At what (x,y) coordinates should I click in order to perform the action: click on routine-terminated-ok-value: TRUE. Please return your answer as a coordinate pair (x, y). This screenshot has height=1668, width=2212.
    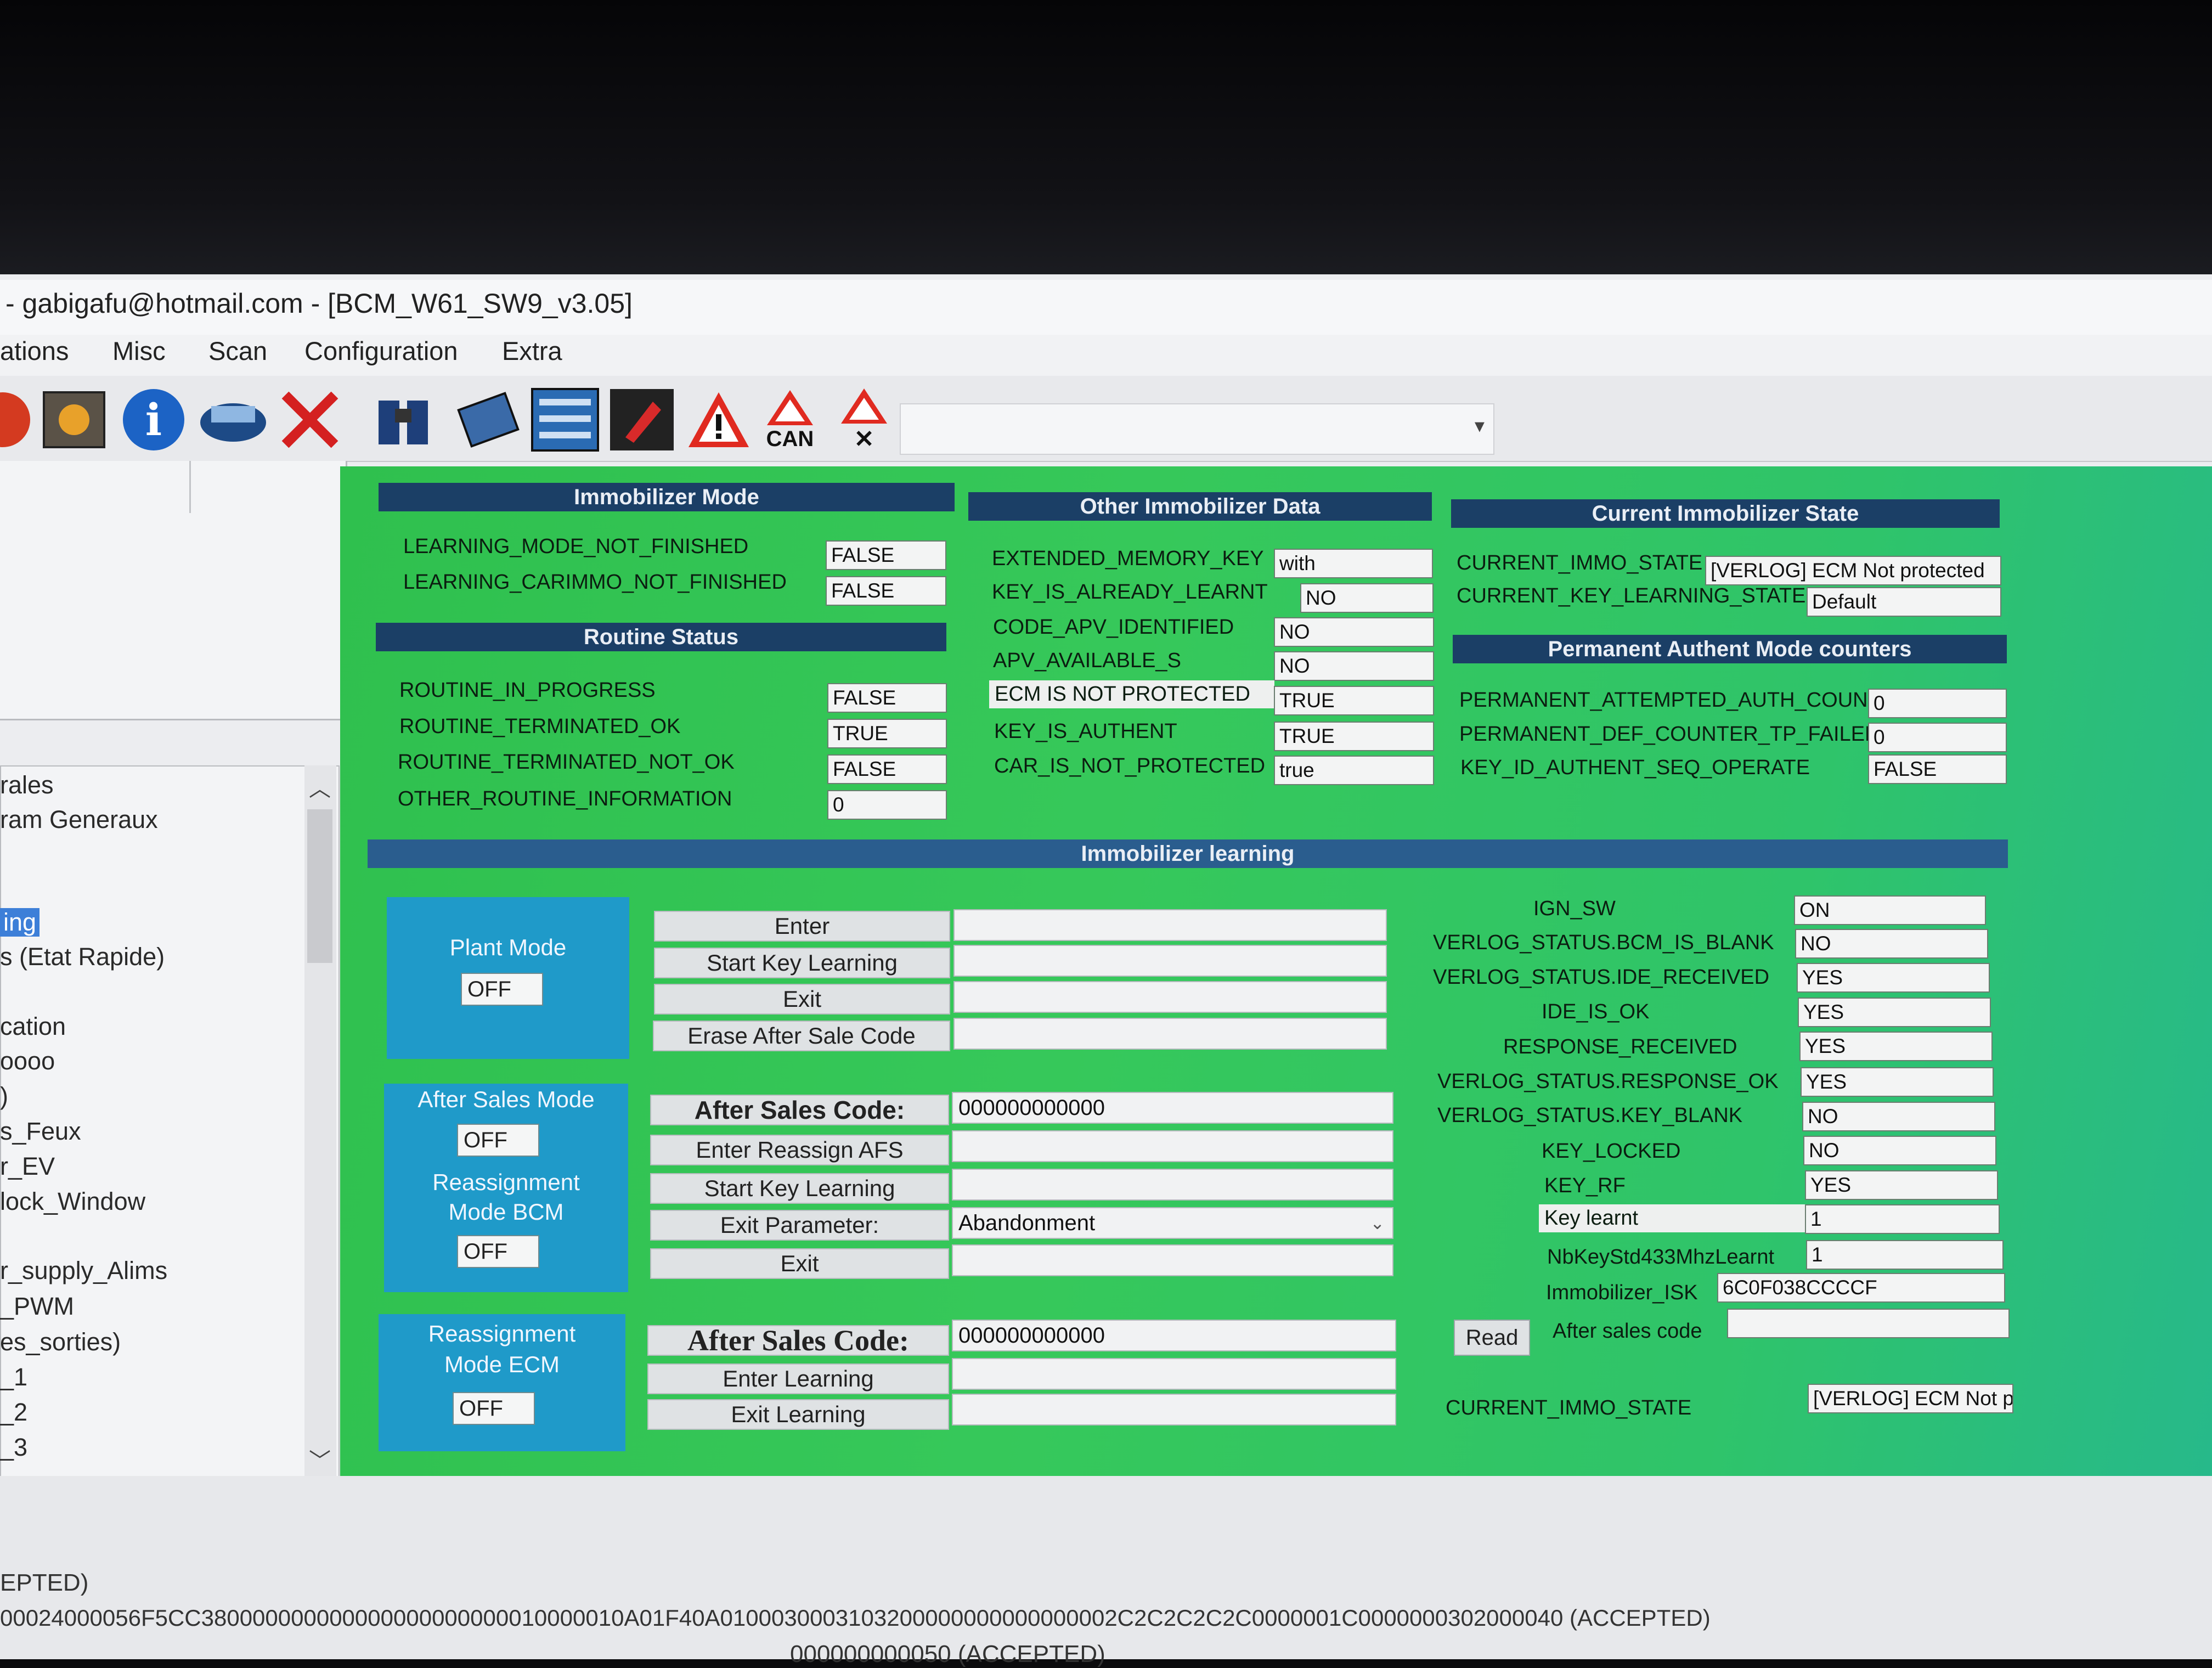
    Looking at the image, I should click on (887, 733).